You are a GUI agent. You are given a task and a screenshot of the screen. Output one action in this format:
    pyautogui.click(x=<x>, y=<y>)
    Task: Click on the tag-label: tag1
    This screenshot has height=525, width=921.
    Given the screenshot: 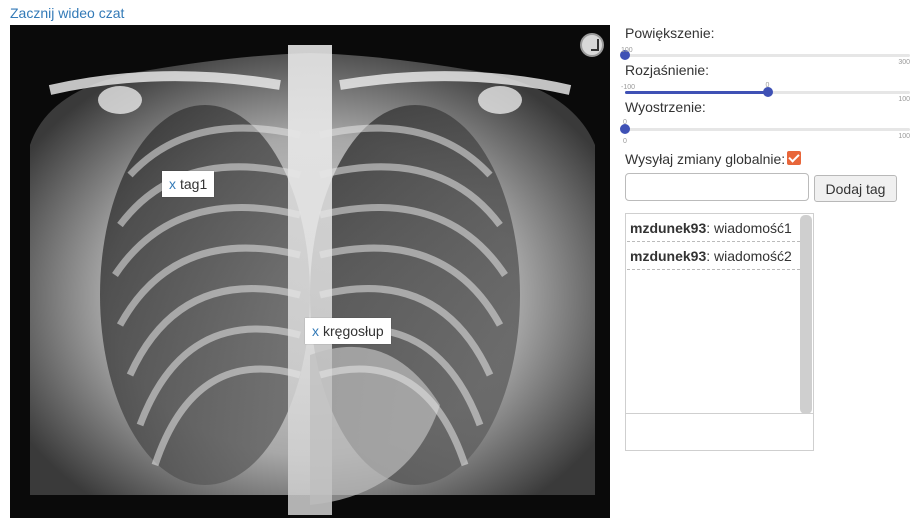 What is the action you would take?
    pyautogui.click(x=194, y=184)
    